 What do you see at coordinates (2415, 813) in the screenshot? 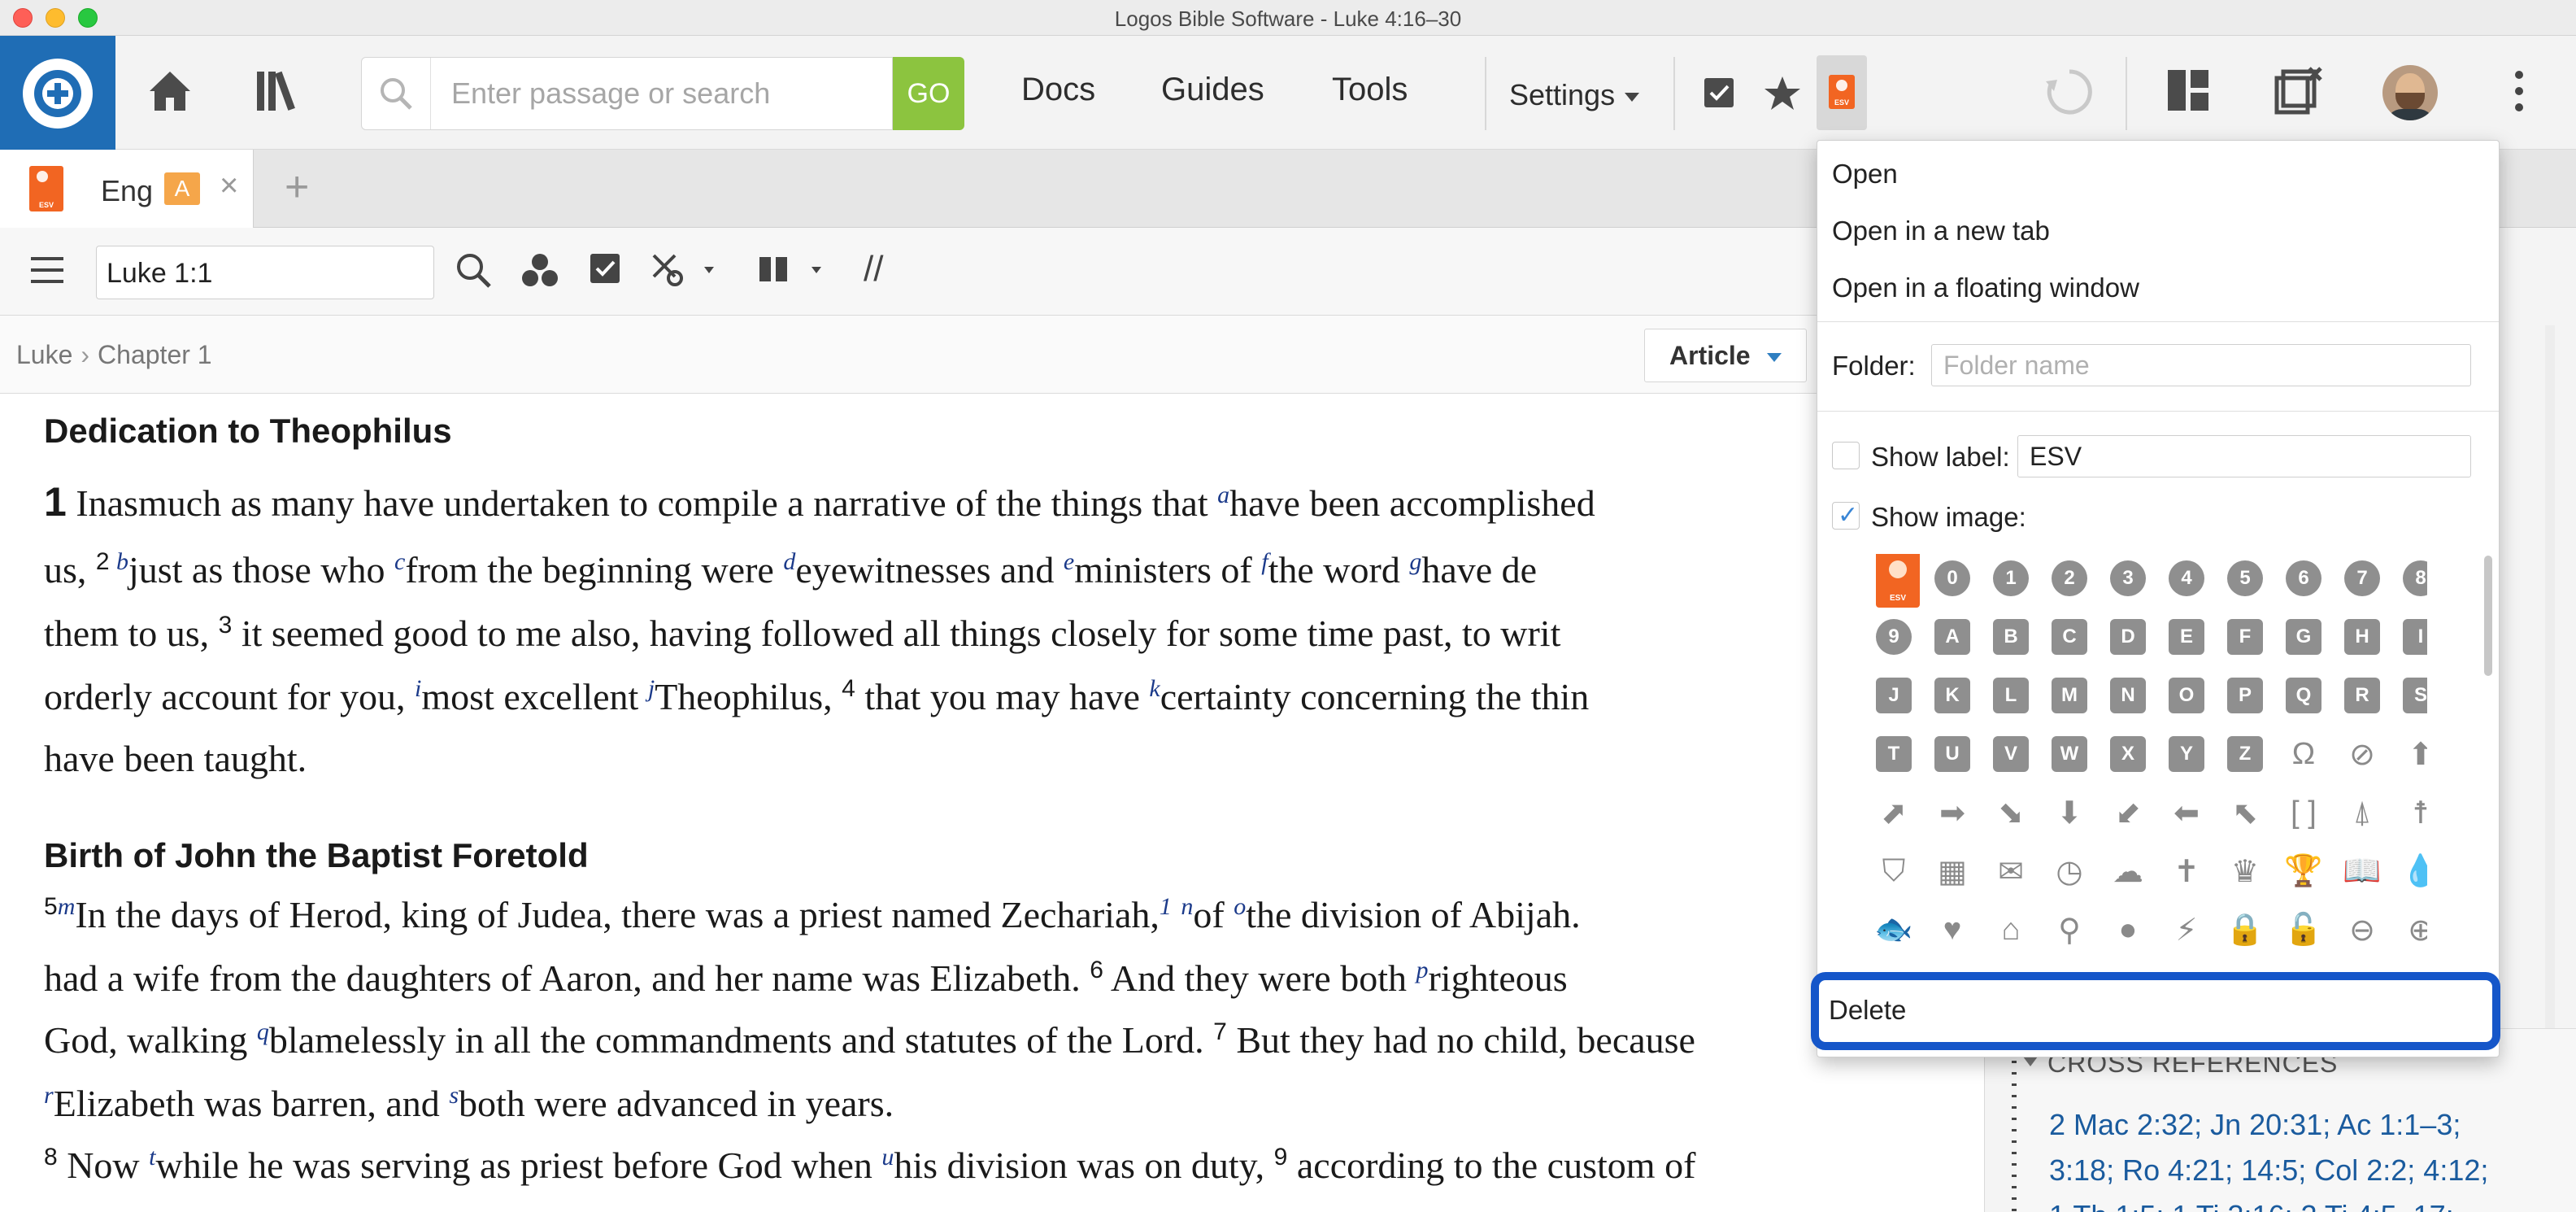
I see `symbol-icon-option: ☨` at bounding box center [2415, 813].